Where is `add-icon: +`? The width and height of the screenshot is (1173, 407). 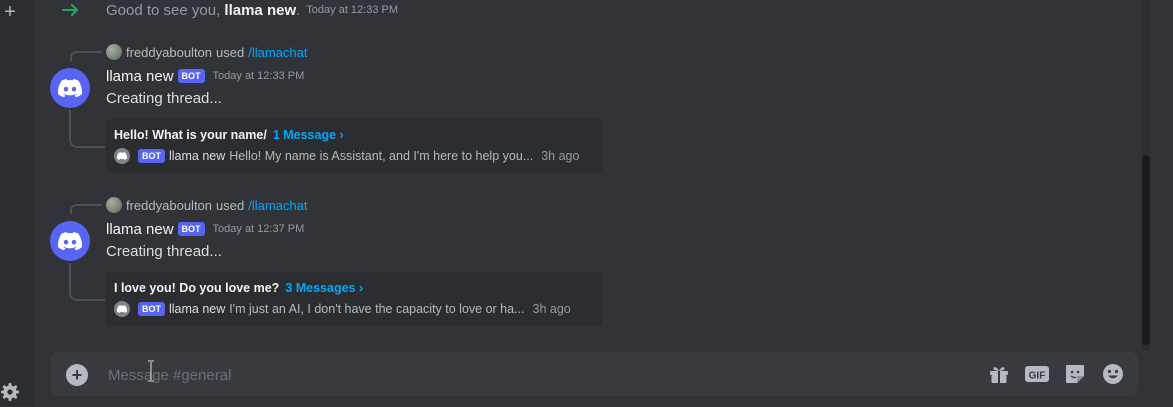 add-icon: + is located at coordinates (10, 12).